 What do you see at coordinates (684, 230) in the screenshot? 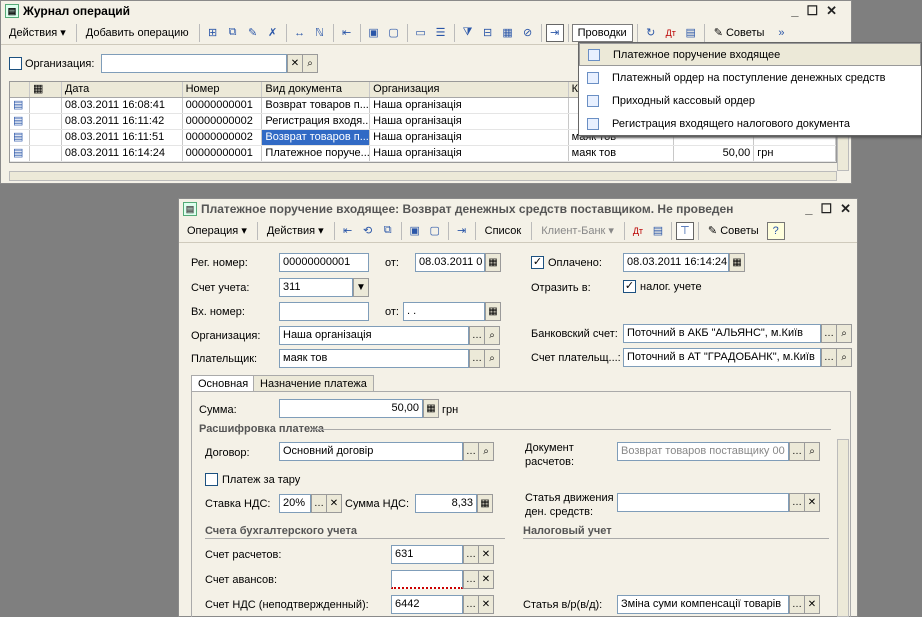
I see `structure-icon: ⊤` at bounding box center [684, 230].